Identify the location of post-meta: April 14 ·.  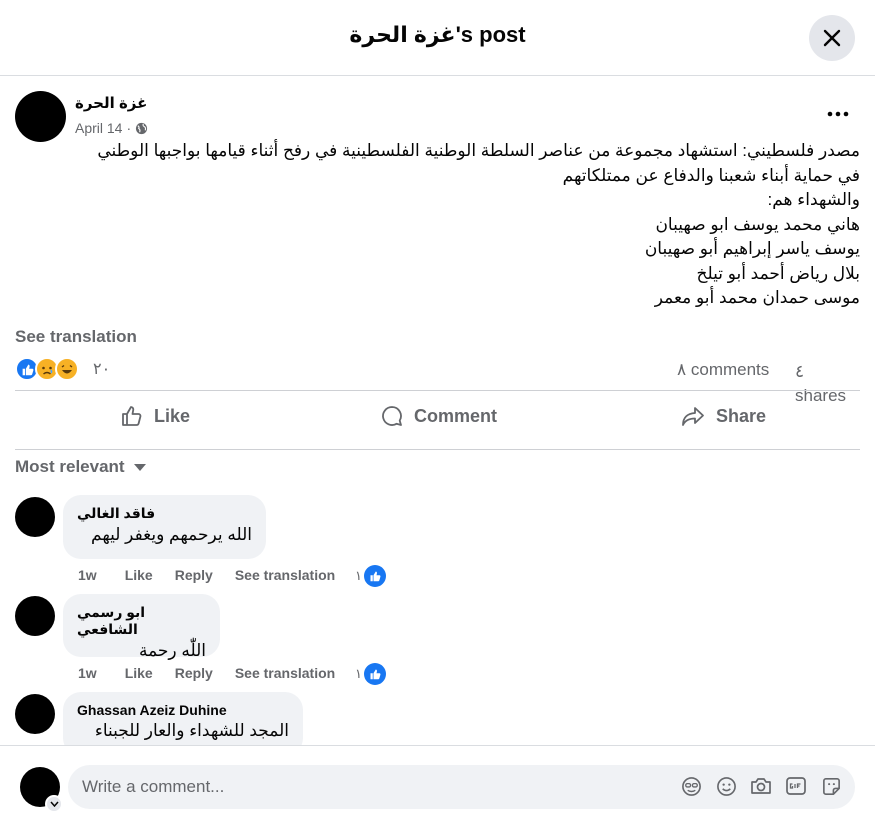
(111, 128).